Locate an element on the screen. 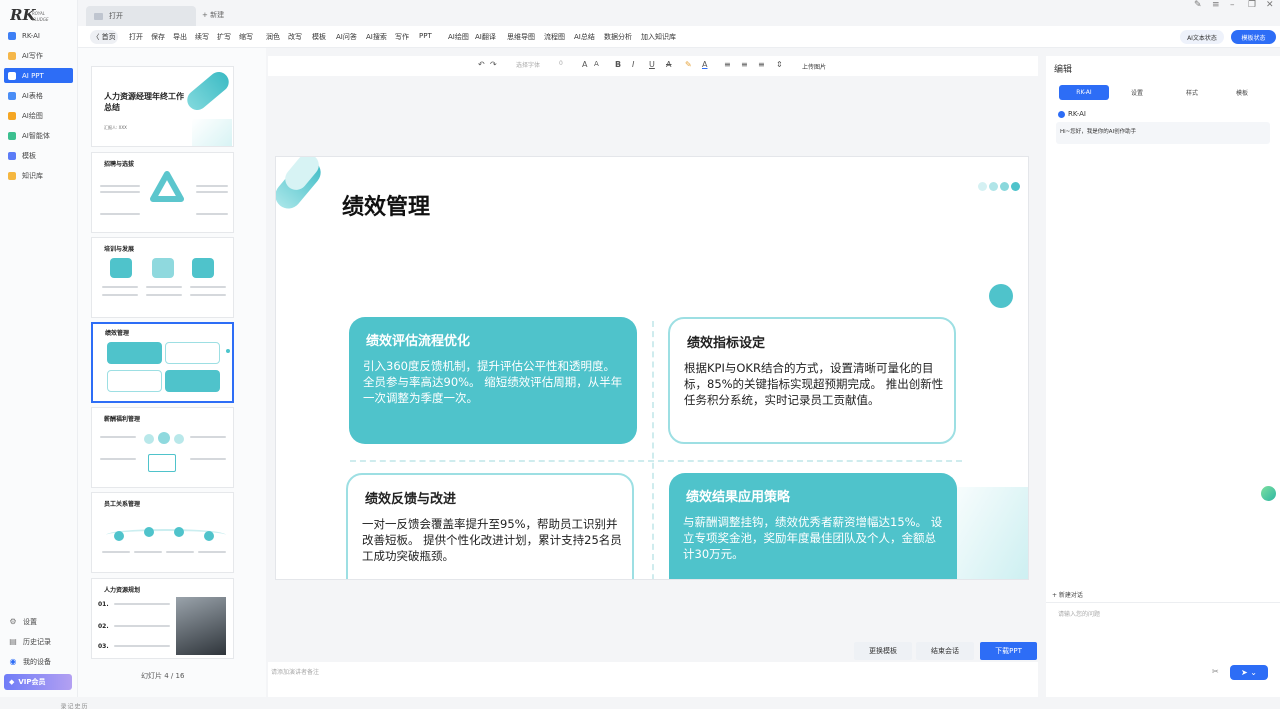 This screenshot has width=1280, height=709. card-heading: 绩效反馈与改进 is located at coordinates (410, 497).